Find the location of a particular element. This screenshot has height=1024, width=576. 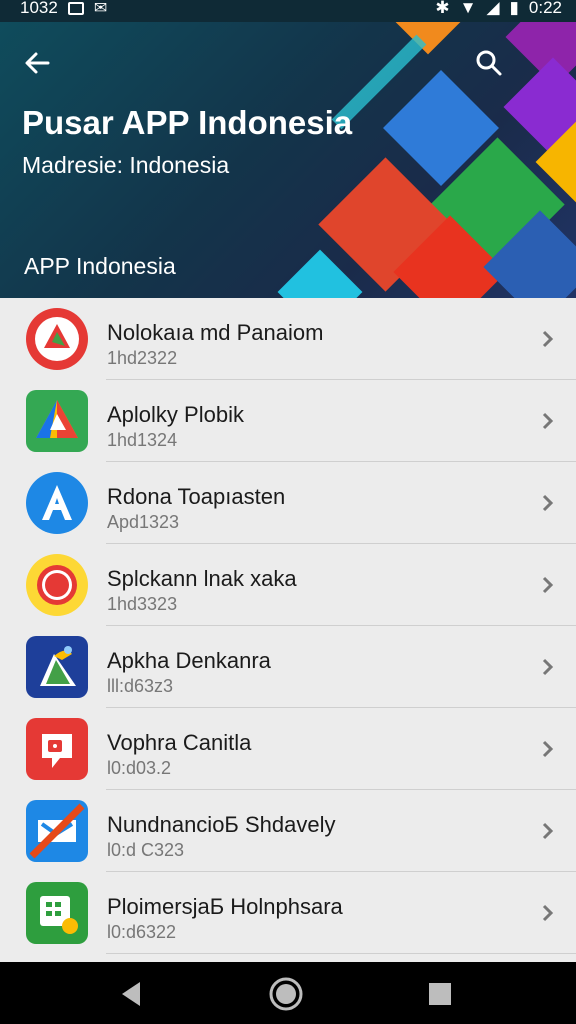

app-subtitle: l0:d6322 is located at coordinates (142, 932).